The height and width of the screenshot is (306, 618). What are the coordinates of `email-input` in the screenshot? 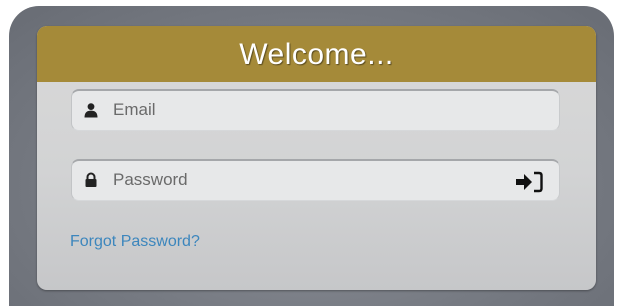 It's located at (303, 110).